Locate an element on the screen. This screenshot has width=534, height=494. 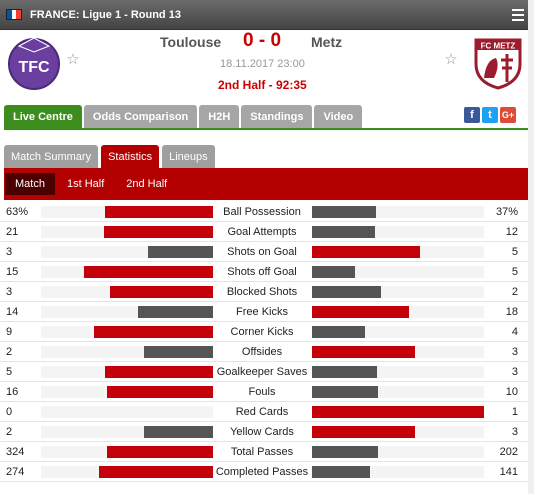
tab-lineups: Lineups is located at coordinates (188, 156).